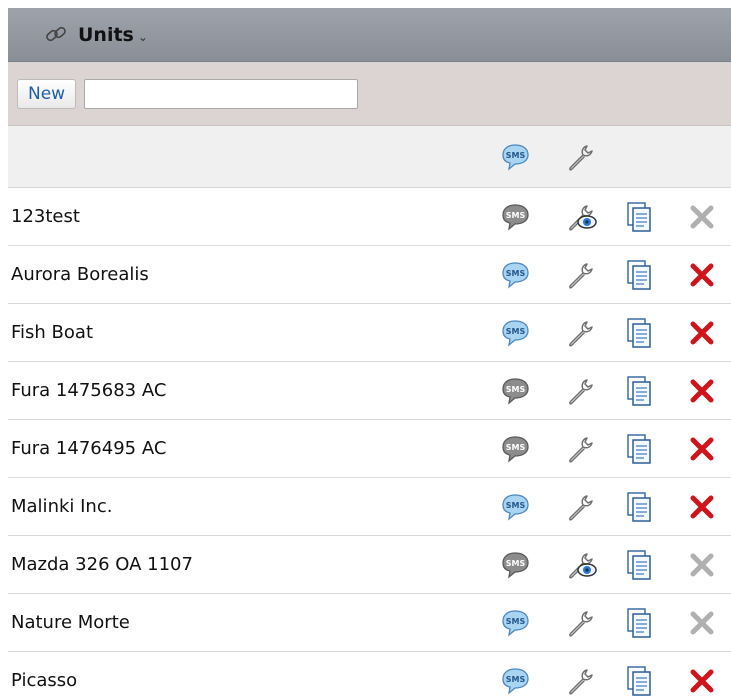  What do you see at coordinates (45, 217) in the screenshot?
I see `unit-name: 123test` at bounding box center [45, 217].